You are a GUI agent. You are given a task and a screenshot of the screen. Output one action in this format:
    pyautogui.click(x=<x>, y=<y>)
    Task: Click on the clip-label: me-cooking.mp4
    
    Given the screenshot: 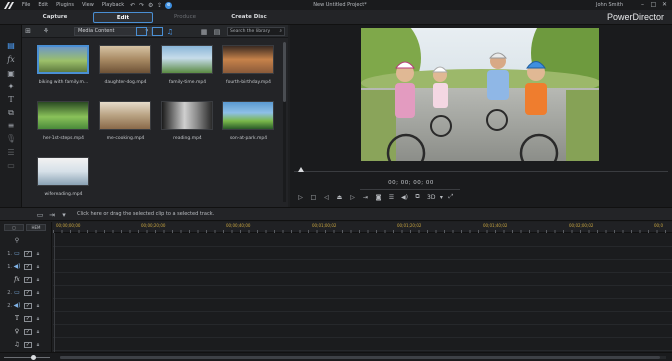 What is the action you would take?
    pyautogui.click(x=125, y=138)
    